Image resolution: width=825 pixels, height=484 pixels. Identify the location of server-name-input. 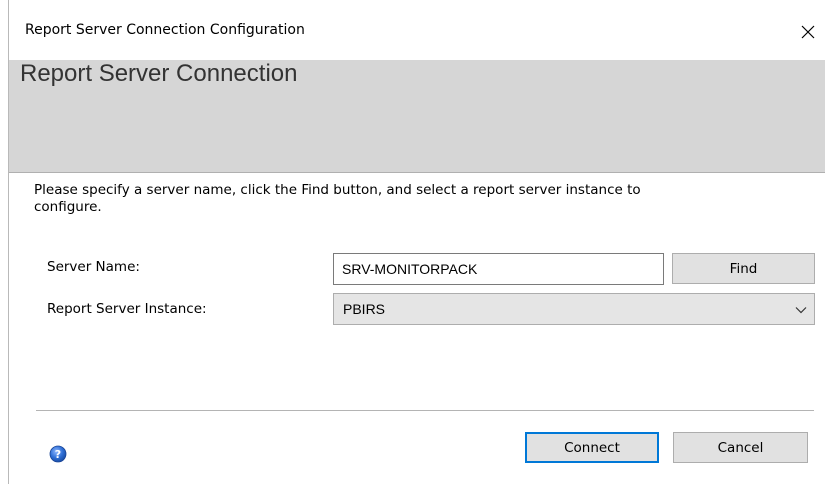
(498, 269).